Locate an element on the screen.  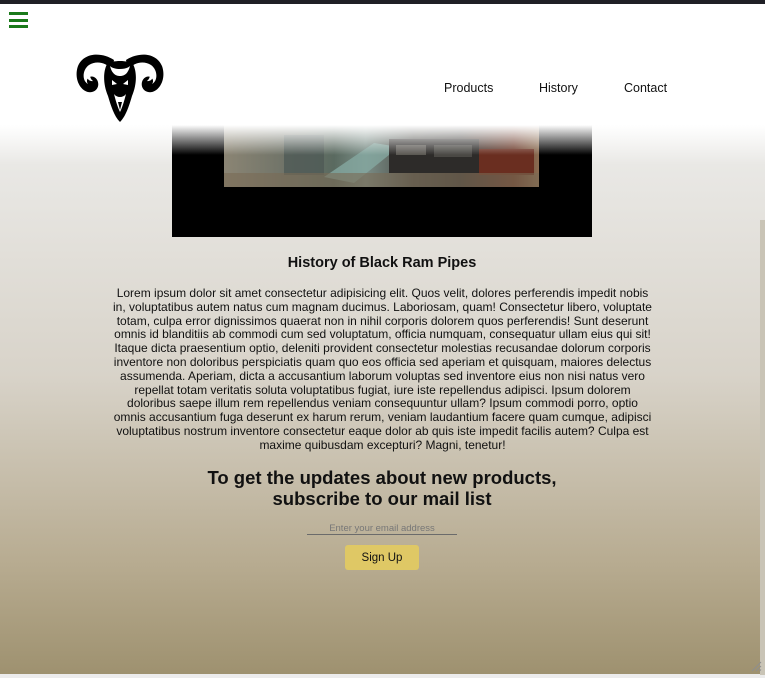
video-fade-overlay is located at coordinates (382, 140).